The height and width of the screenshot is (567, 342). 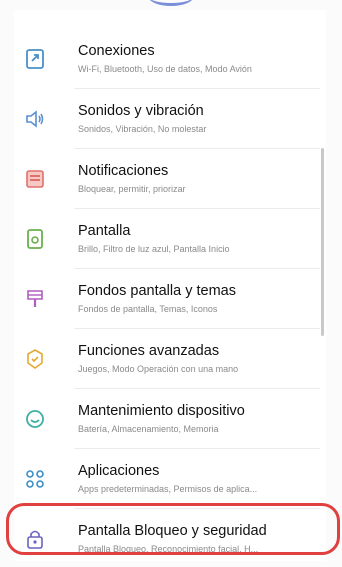 I want to click on settings-item-subtitle: Sonidos, Vibración, No molestar, so click(x=142, y=129).